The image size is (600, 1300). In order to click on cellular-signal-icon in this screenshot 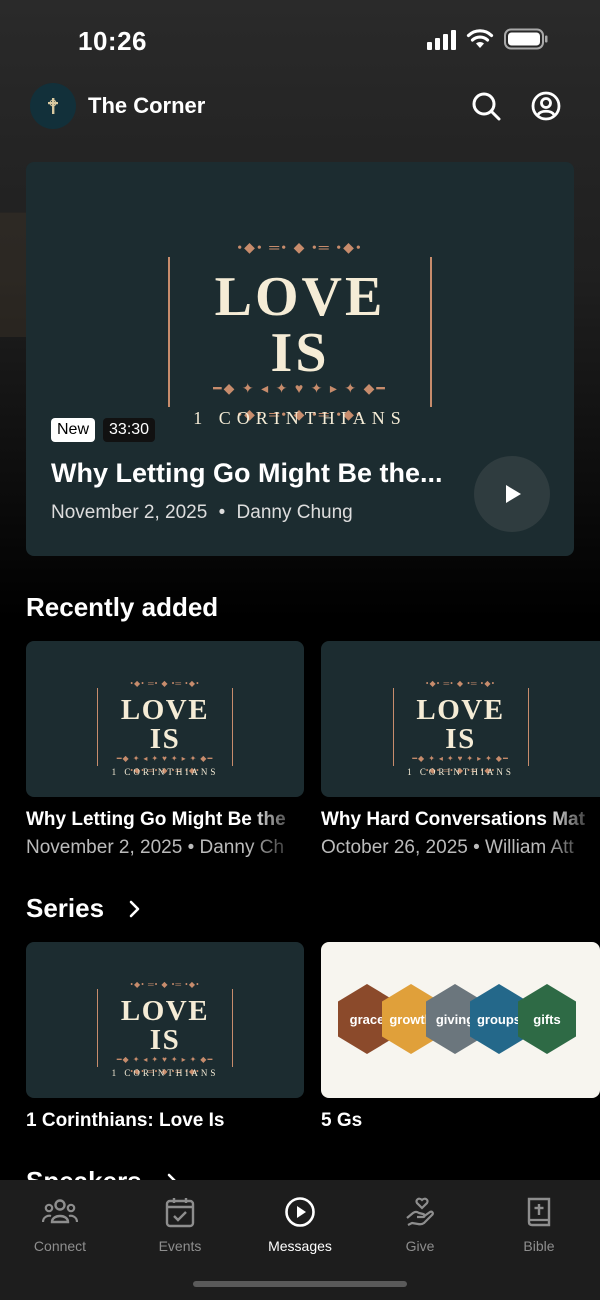, I will do `click(441, 39)`.